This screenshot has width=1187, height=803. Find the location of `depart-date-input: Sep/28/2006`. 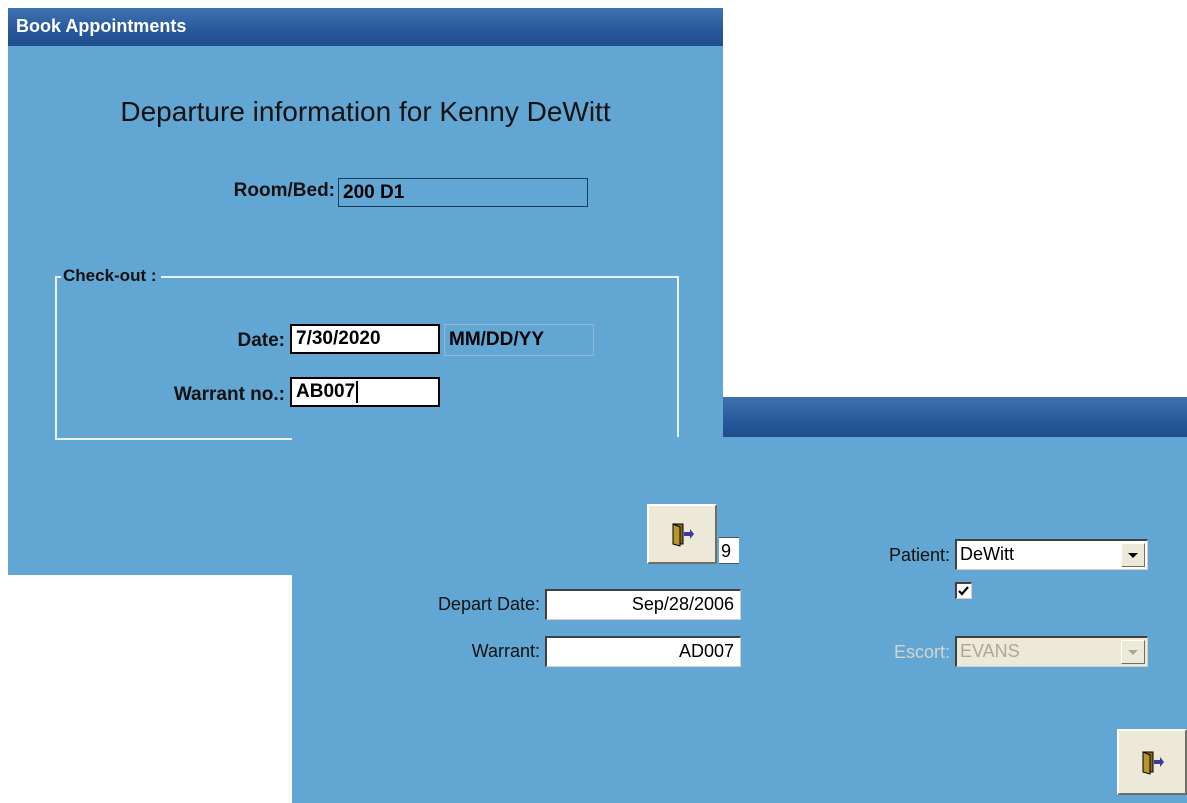

depart-date-input: Sep/28/2006 is located at coordinates (643, 604).